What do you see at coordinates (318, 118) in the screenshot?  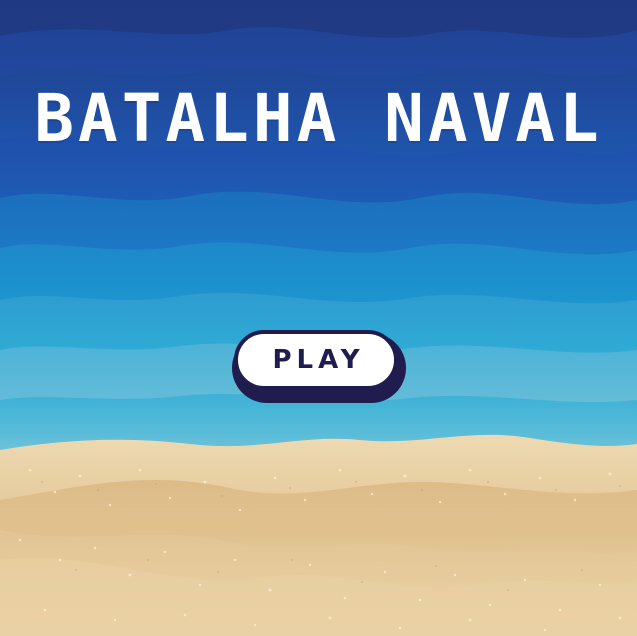 I see `game-title: BATALHA NAVAL` at bounding box center [318, 118].